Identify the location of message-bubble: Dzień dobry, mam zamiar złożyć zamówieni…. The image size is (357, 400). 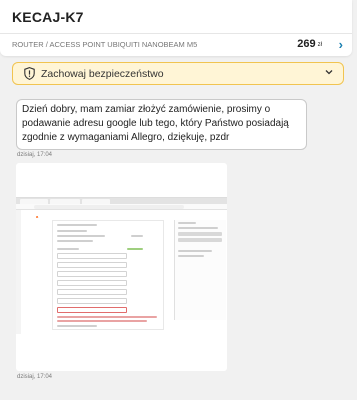
(161, 124).